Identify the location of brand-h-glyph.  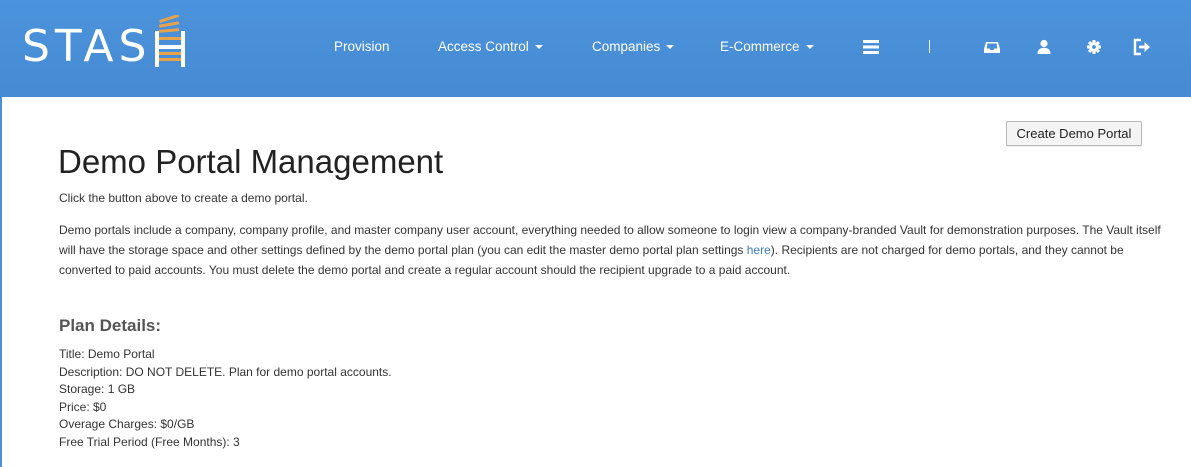
(171, 42).